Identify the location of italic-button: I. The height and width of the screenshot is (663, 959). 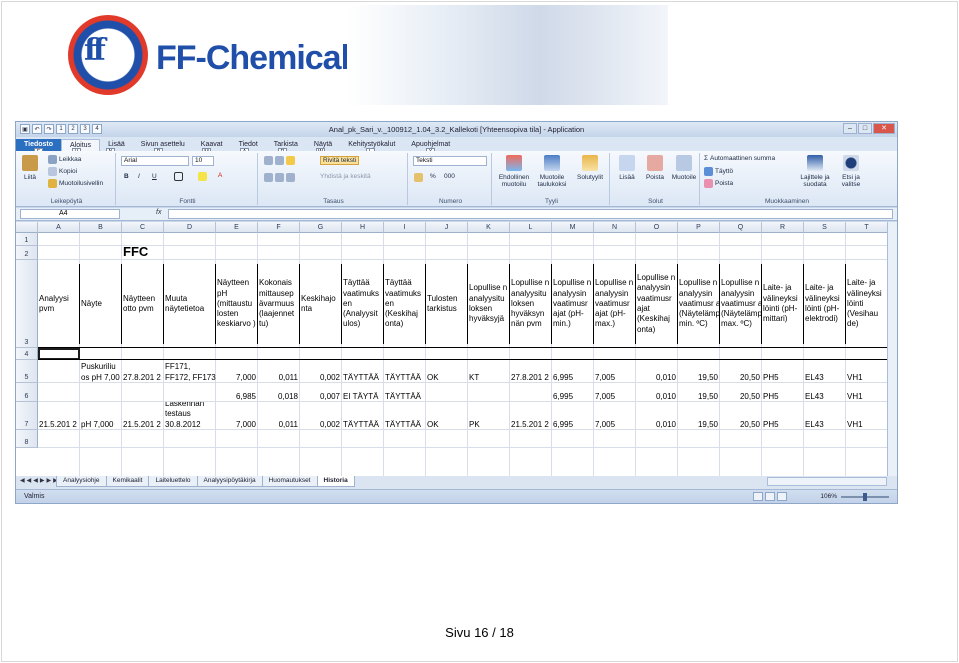
(139, 176).